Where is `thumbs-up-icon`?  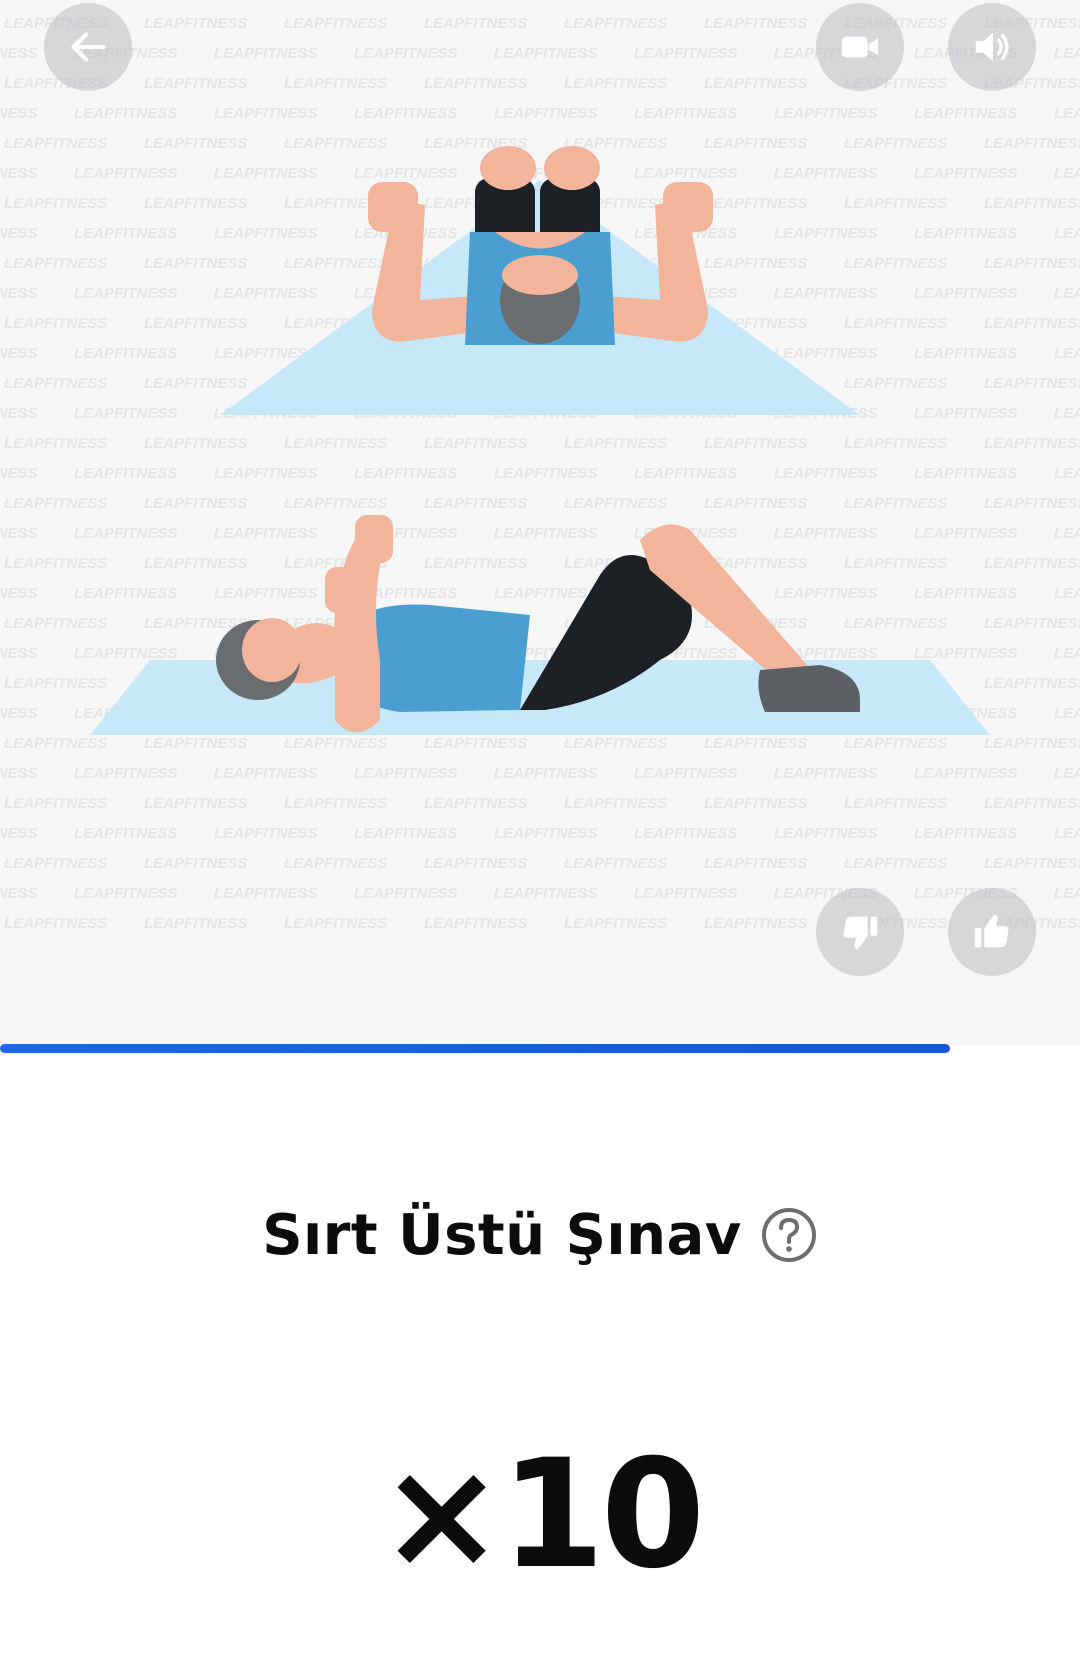 thumbs-up-icon is located at coordinates (991, 931).